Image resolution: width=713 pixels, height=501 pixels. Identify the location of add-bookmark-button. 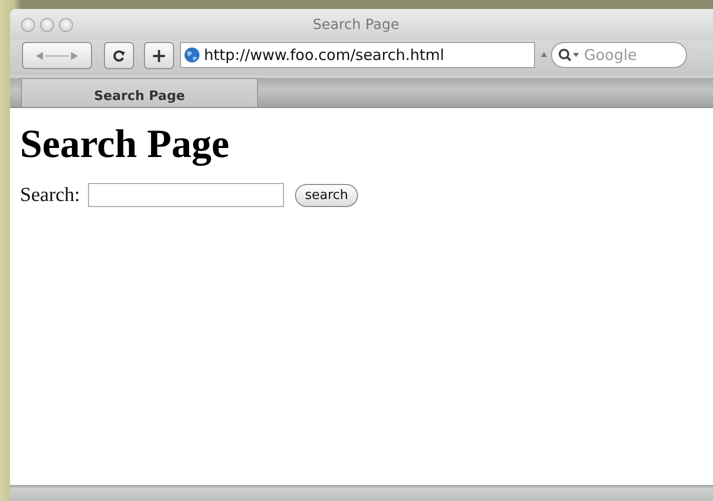
(159, 55).